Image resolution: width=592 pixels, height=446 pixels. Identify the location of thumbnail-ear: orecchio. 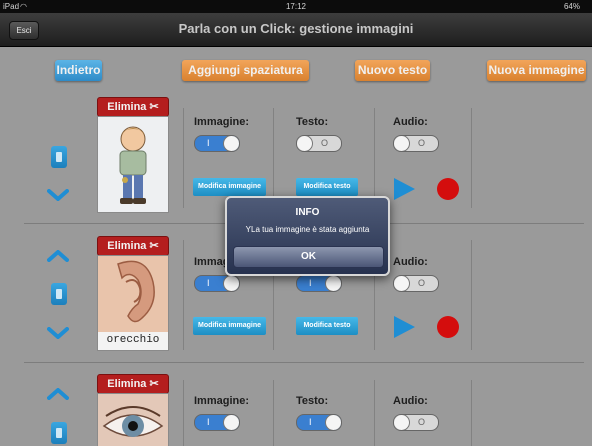
(133, 303).